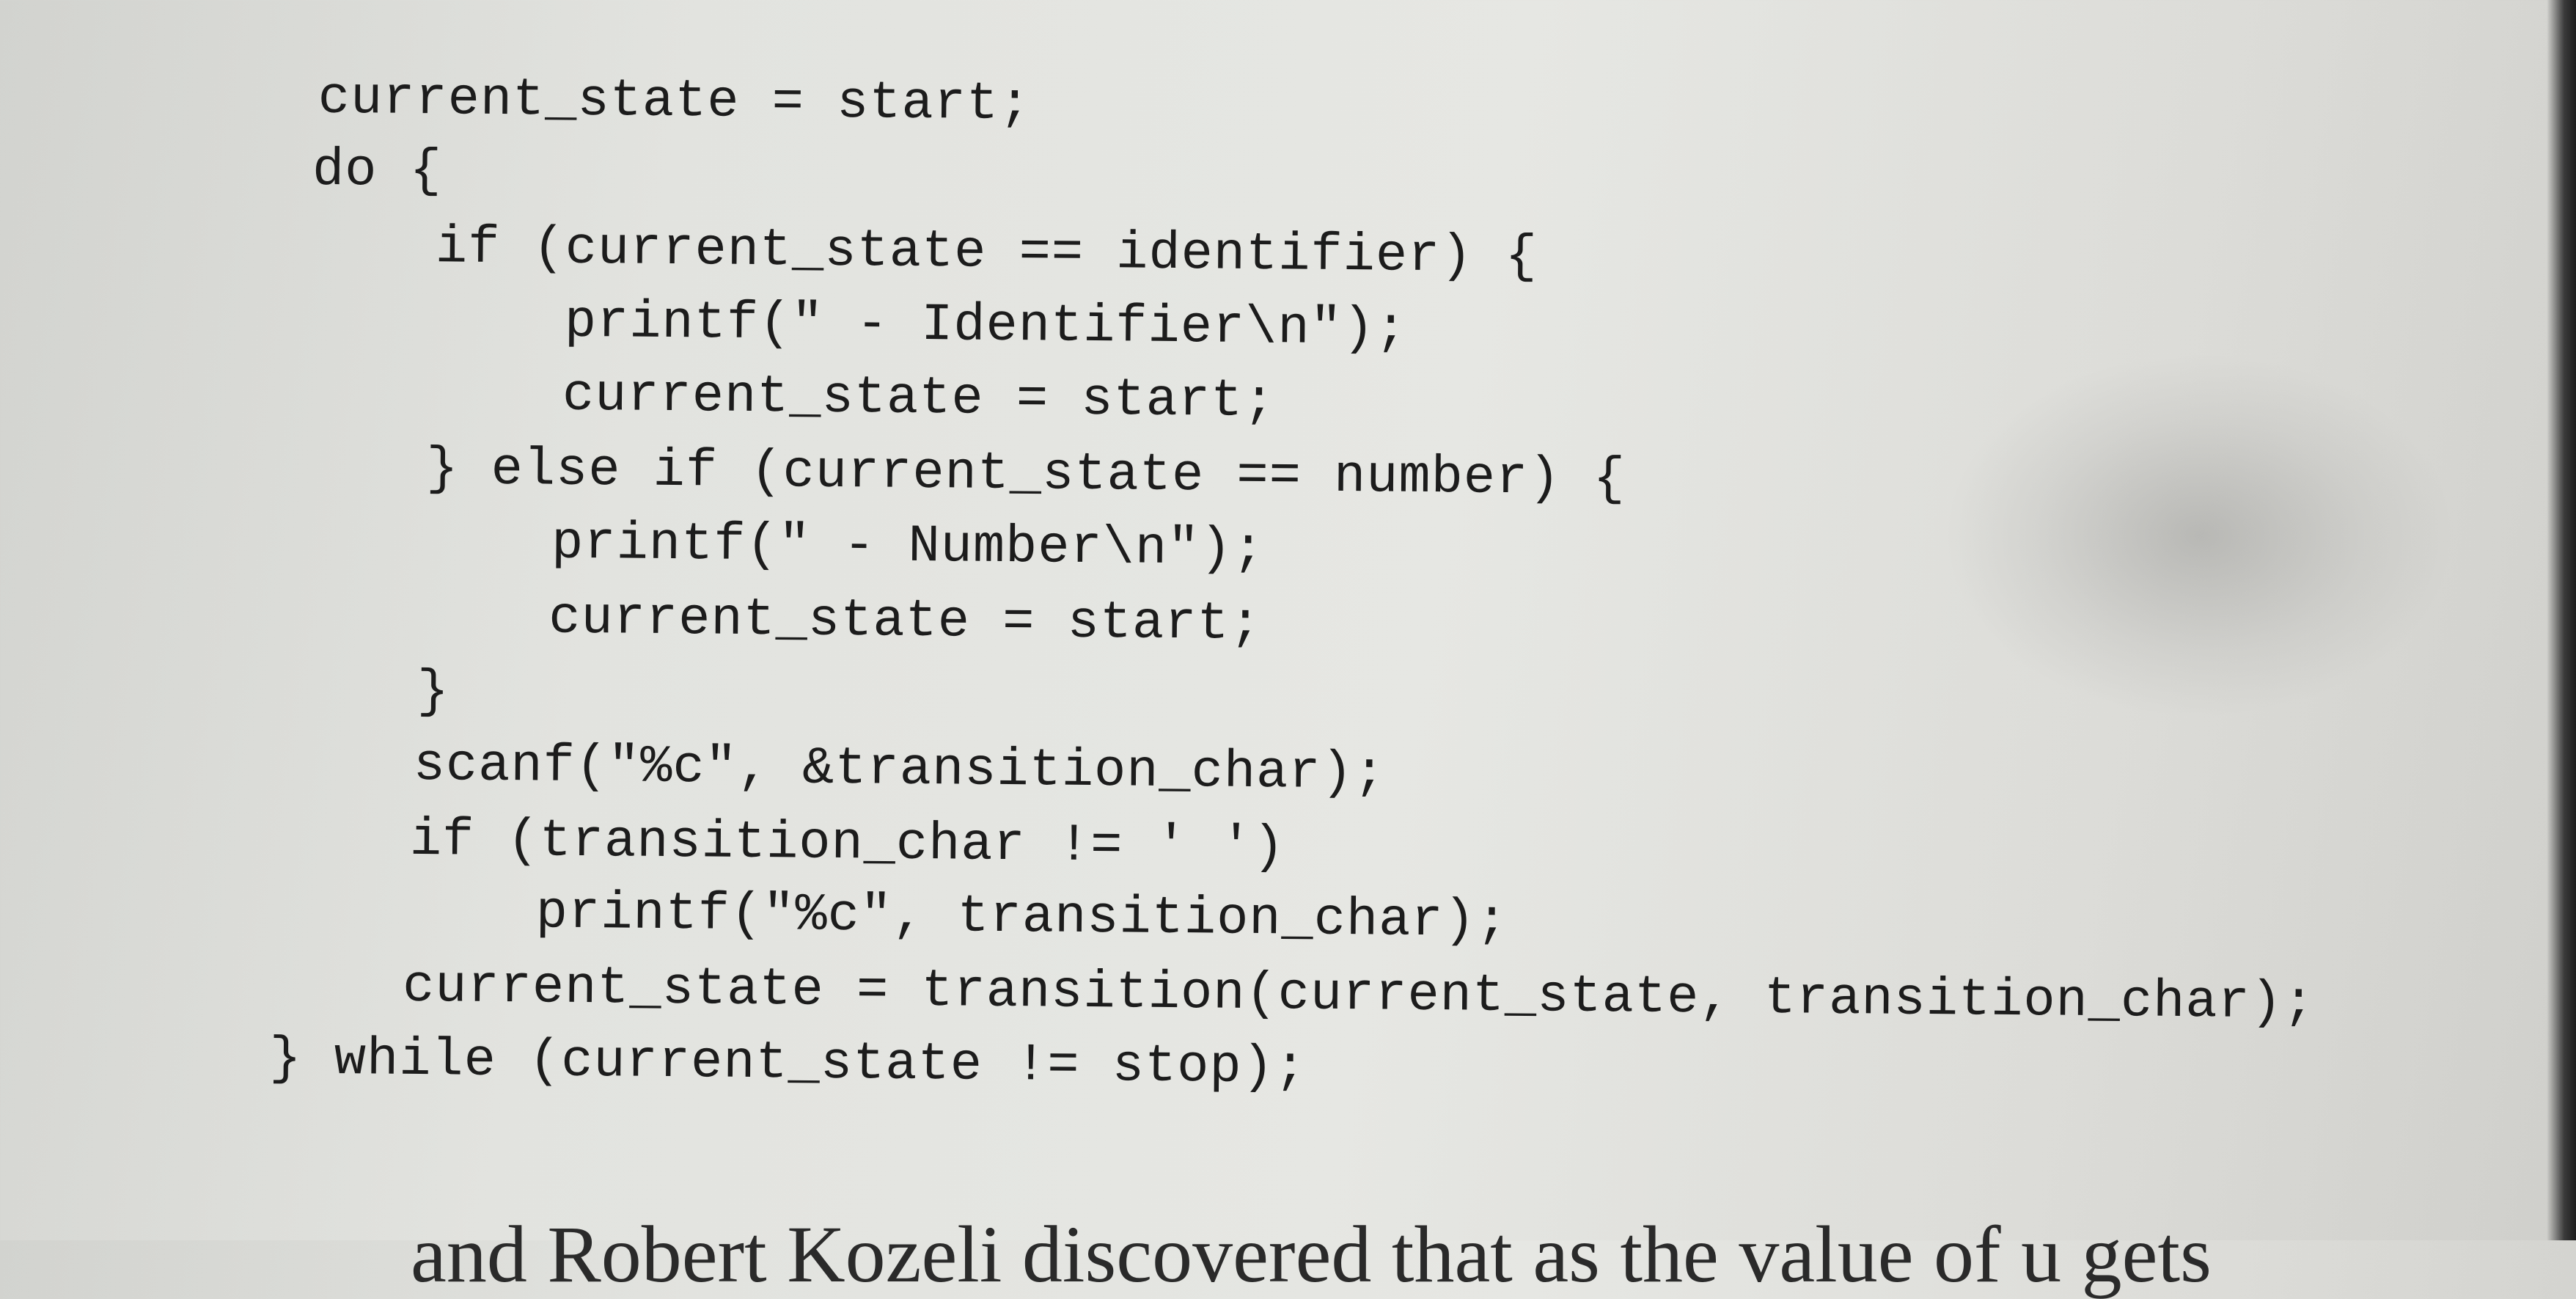  I want to click on code-line-14: } while (current_state != stop);, so click(788, 1063).